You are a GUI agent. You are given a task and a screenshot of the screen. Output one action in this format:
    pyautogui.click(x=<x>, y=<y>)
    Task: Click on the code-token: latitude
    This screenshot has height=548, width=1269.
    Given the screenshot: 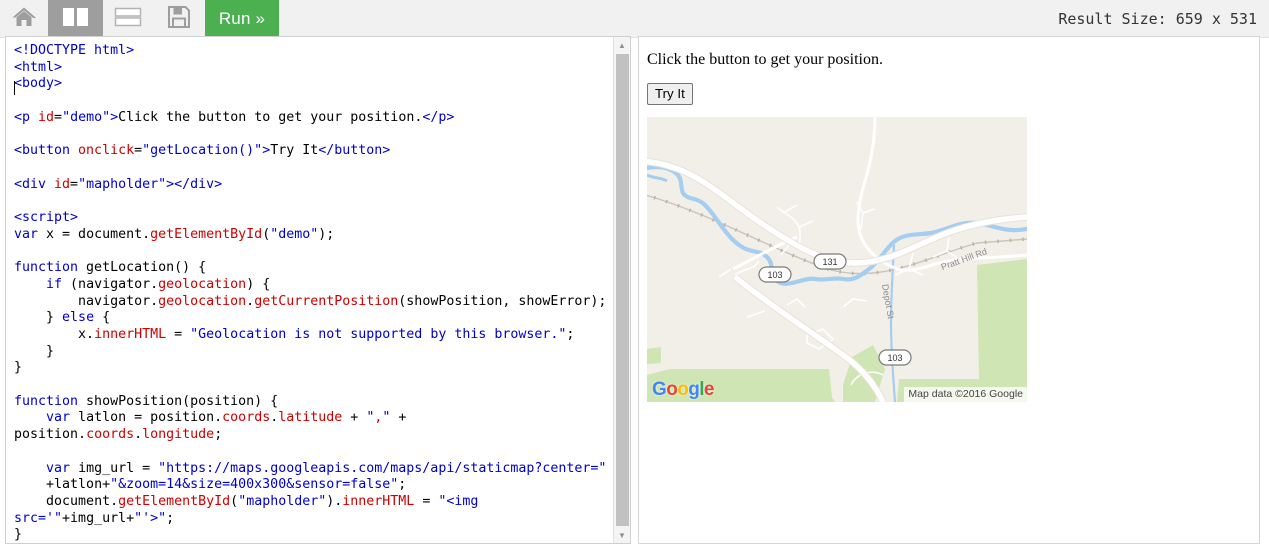 What is the action you would take?
    pyautogui.click(x=310, y=418)
    